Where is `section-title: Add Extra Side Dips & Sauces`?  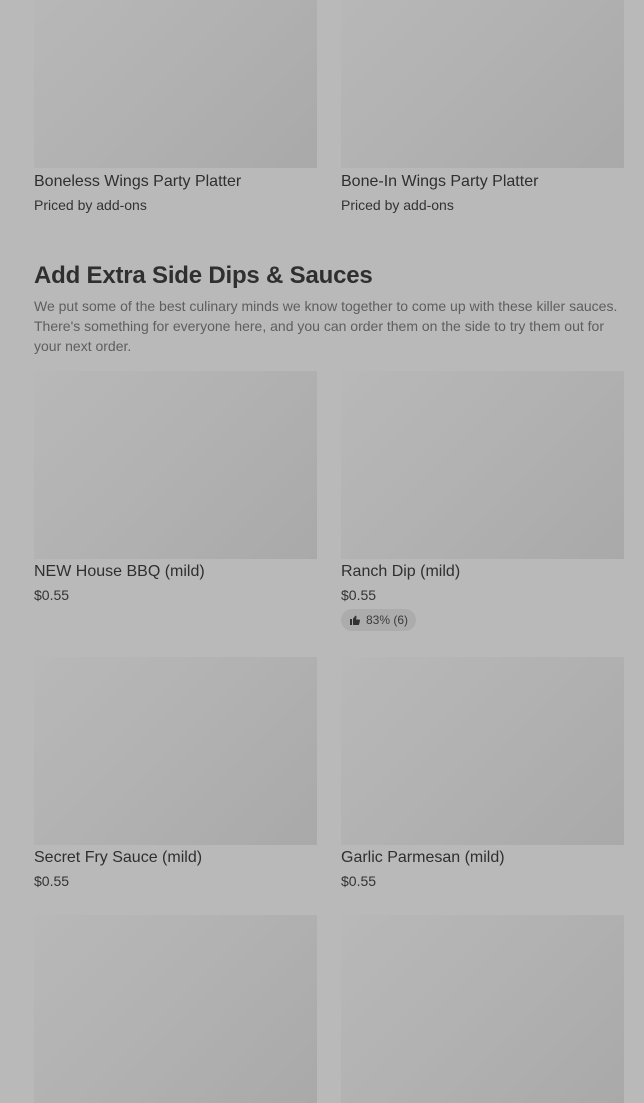 section-title: Add Extra Side Dips & Sauces is located at coordinates (203, 275).